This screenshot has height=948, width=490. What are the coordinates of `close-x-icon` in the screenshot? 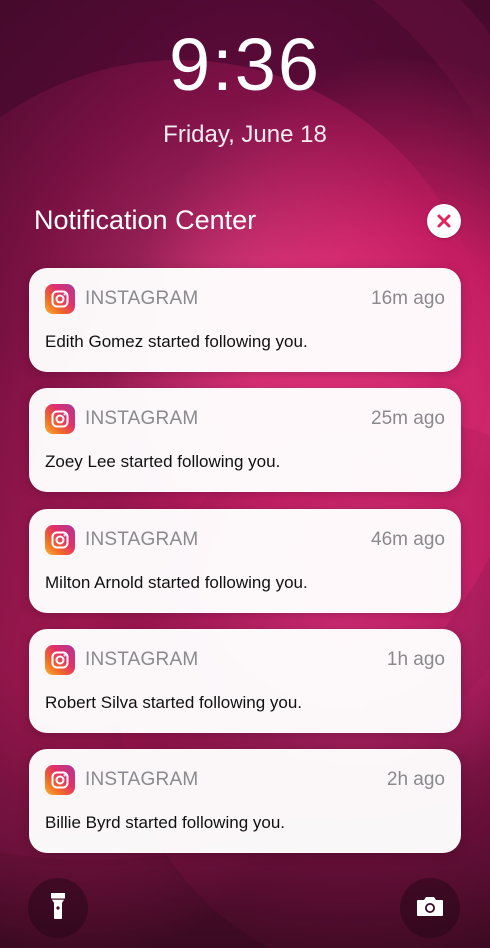 It's located at (444, 221).